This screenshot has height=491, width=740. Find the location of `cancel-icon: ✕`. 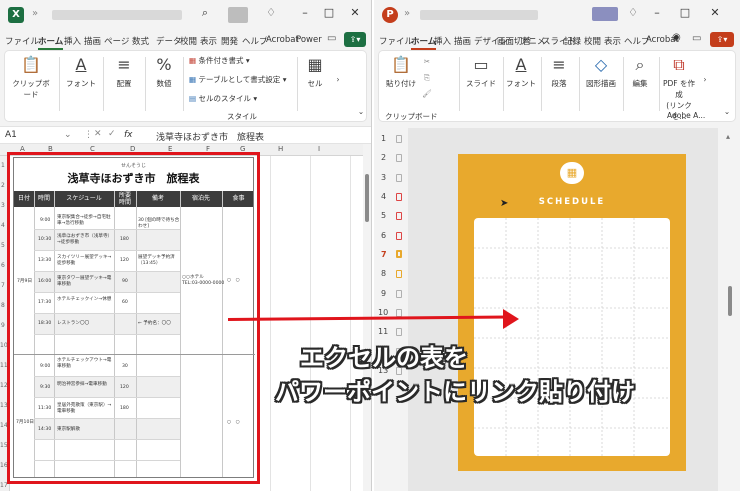

cancel-icon: ✕ is located at coordinates (98, 134).